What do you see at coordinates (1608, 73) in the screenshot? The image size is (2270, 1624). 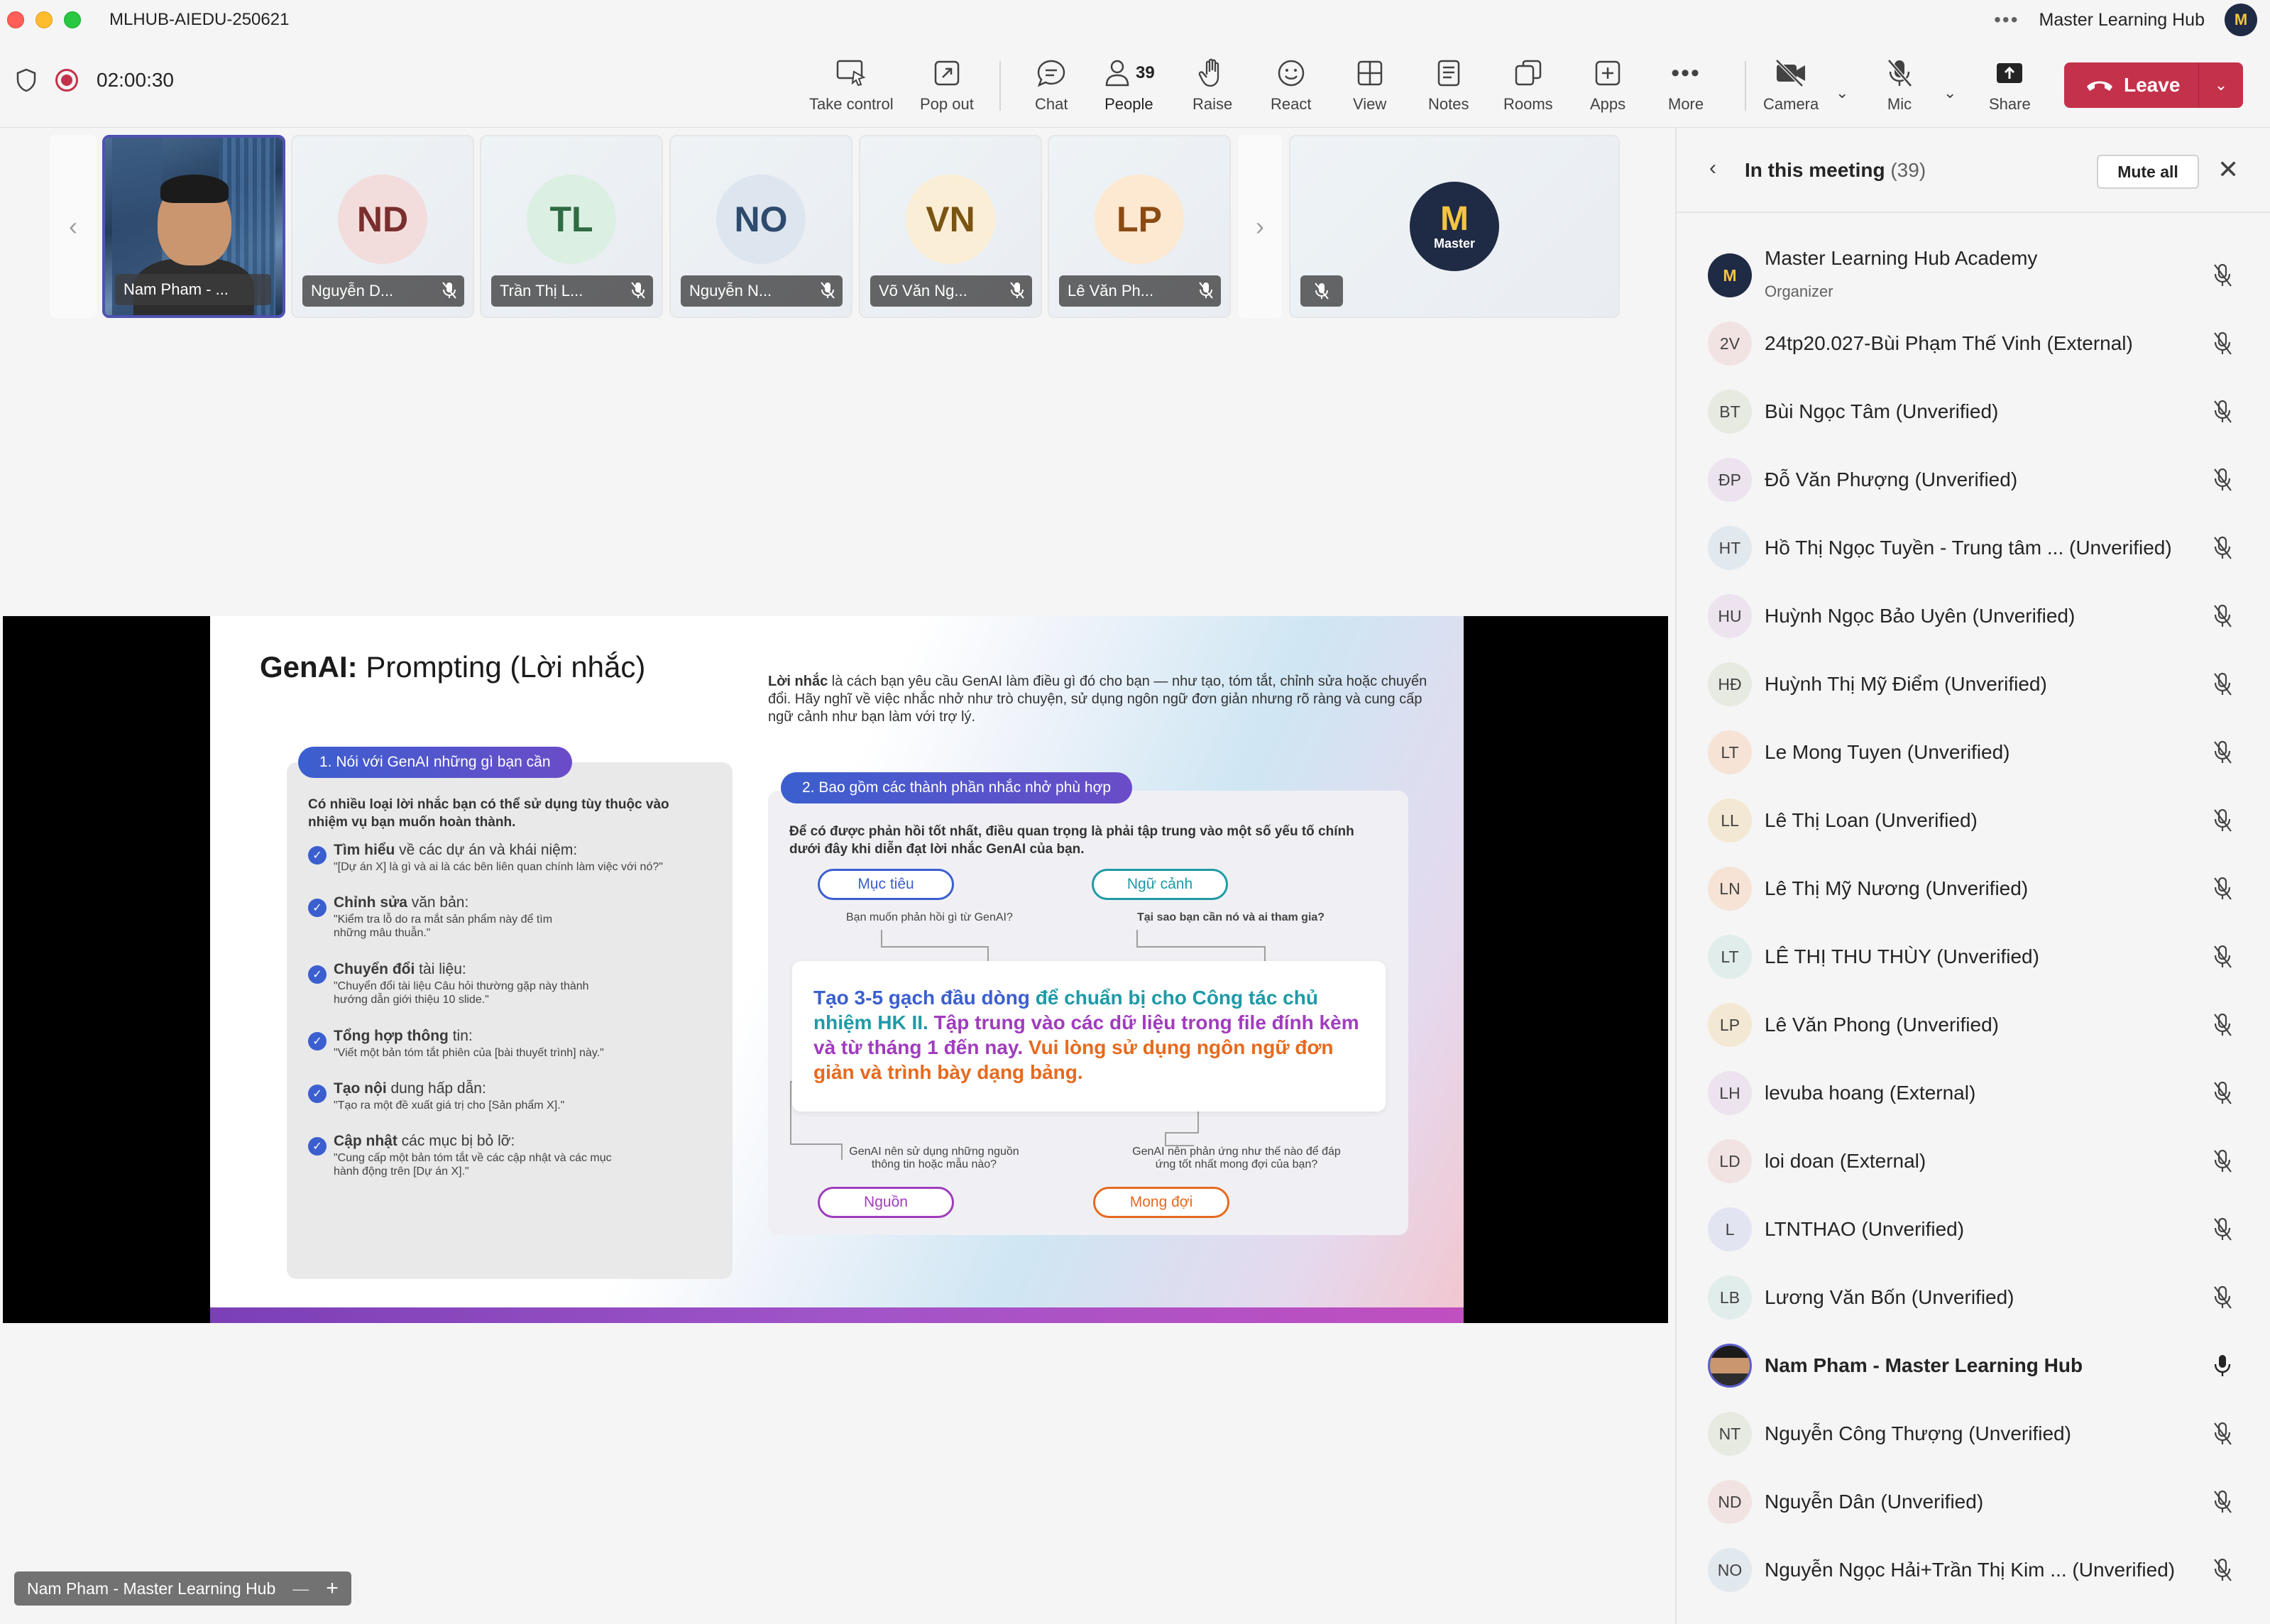 I see `apps-icon` at bounding box center [1608, 73].